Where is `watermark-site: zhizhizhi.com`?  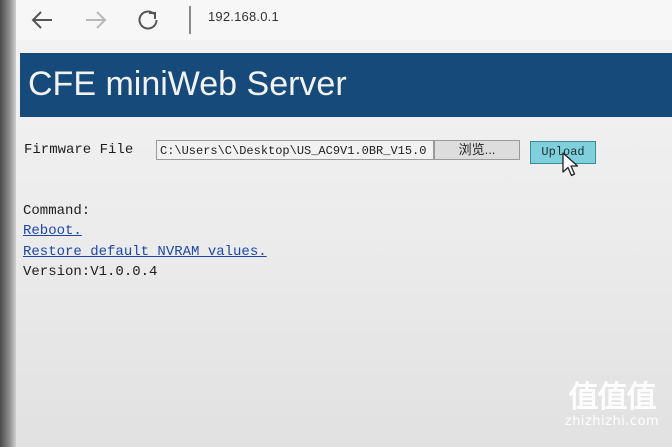 watermark-site: zhizhizhi.com is located at coordinates (612, 421).